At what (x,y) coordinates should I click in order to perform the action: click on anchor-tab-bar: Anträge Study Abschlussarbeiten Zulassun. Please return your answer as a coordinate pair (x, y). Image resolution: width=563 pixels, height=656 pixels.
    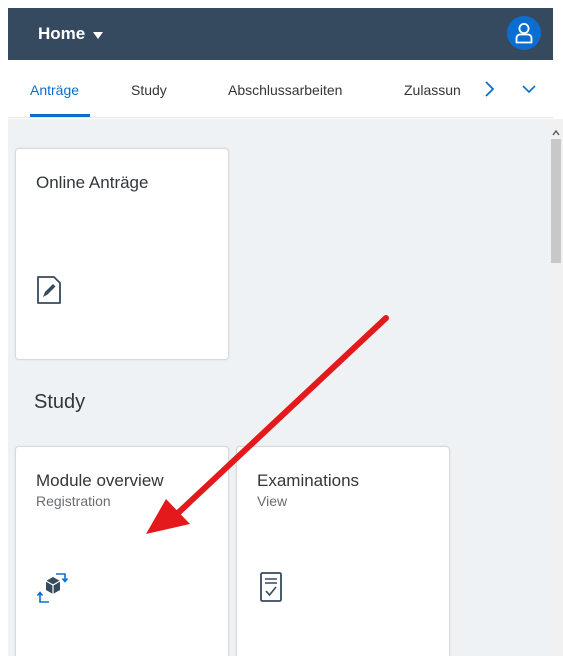
    Looking at the image, I should click on (280, 89).